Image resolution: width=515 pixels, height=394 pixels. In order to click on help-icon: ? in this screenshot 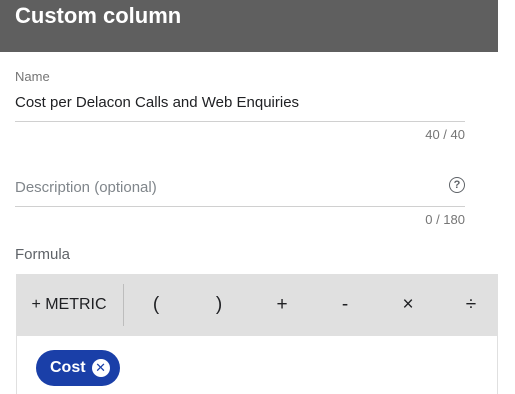, I will do `click(457, 185)`.